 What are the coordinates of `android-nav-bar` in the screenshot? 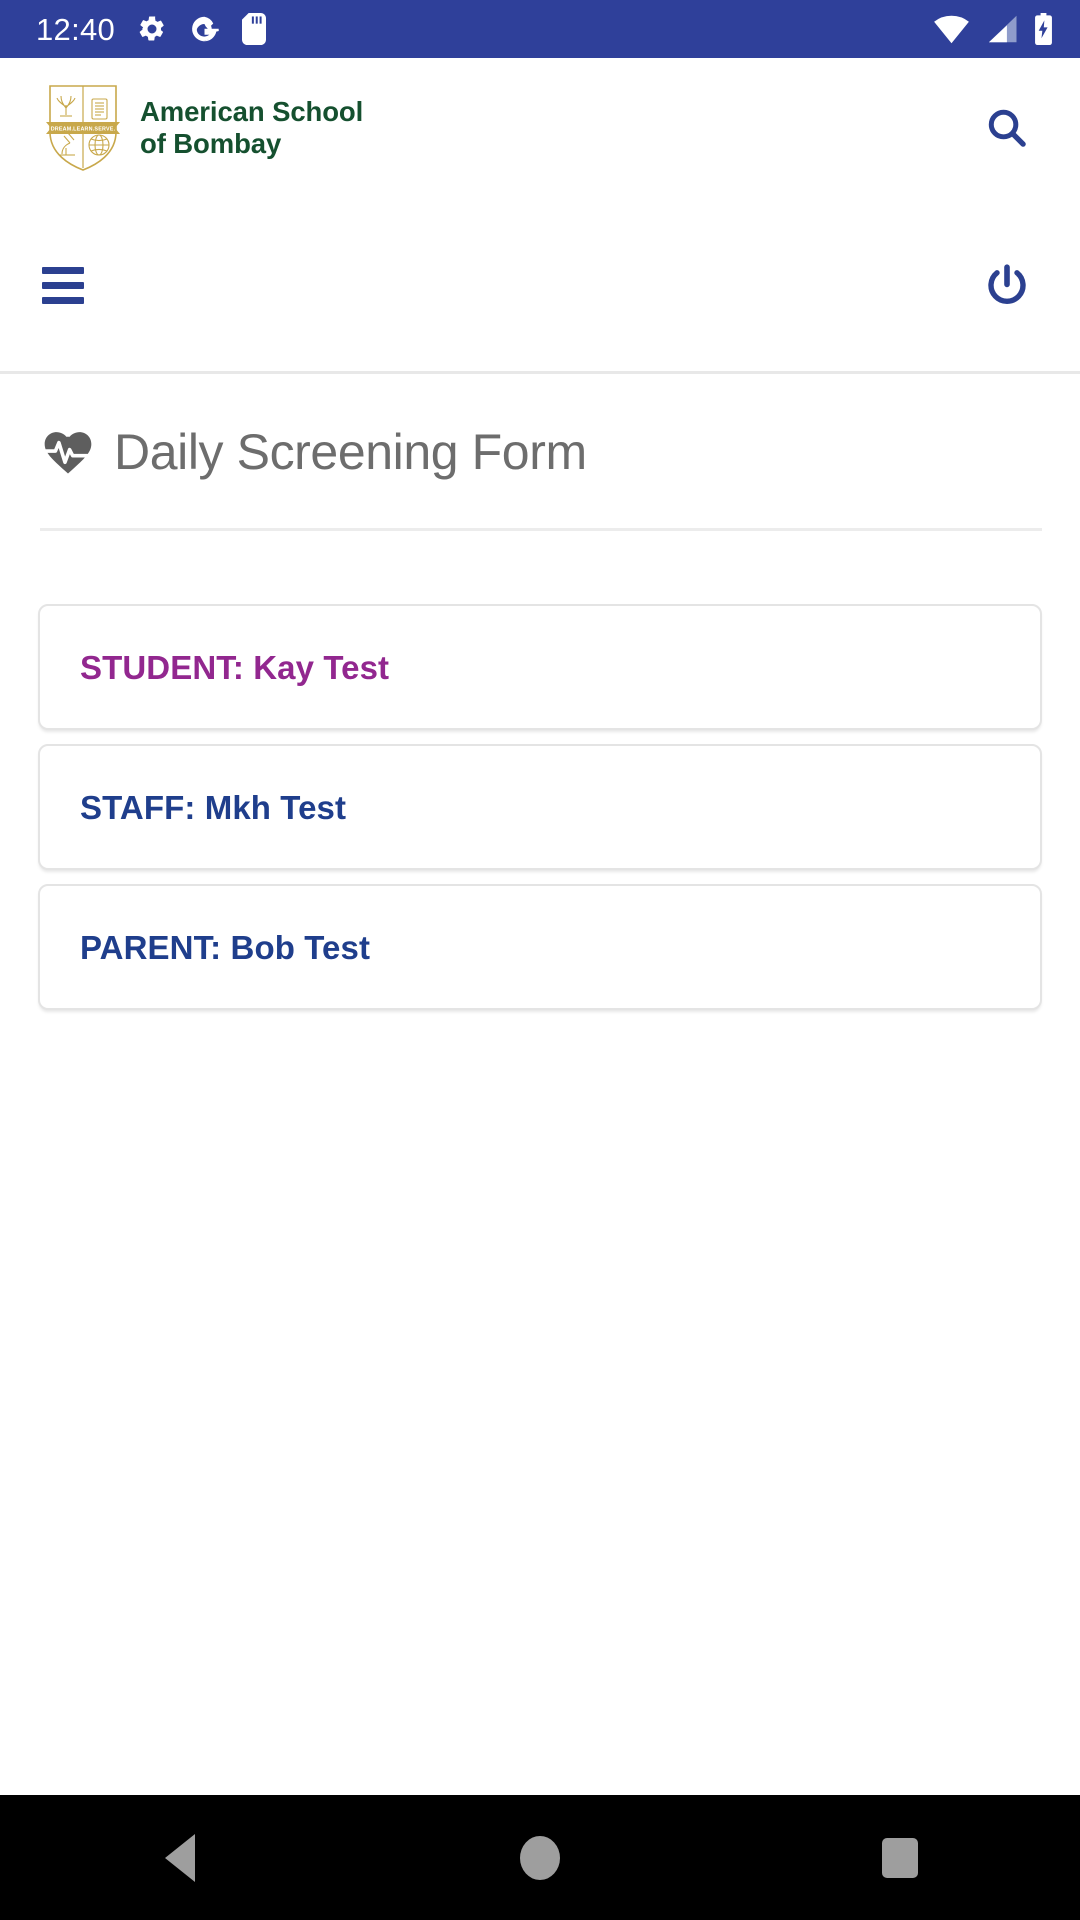 It's located at (540, 1857).